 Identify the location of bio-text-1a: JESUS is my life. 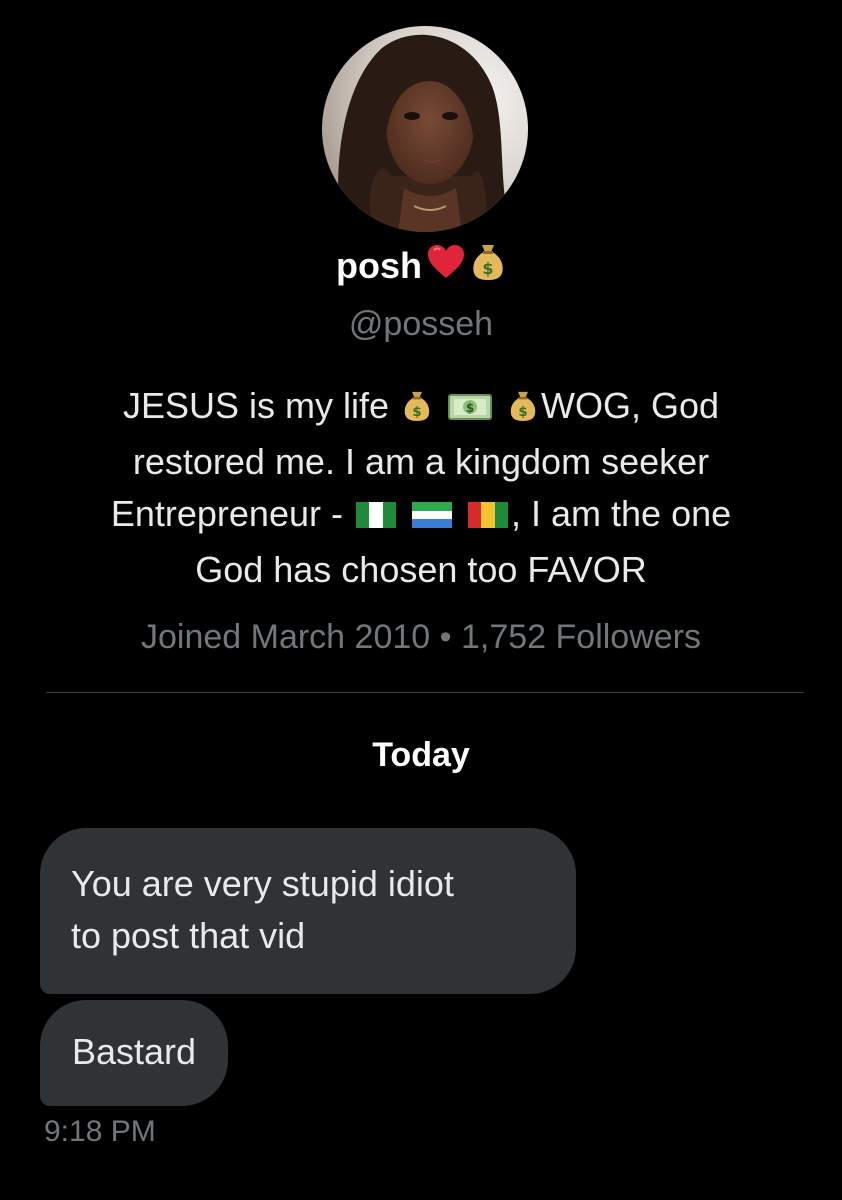
(255, 405).